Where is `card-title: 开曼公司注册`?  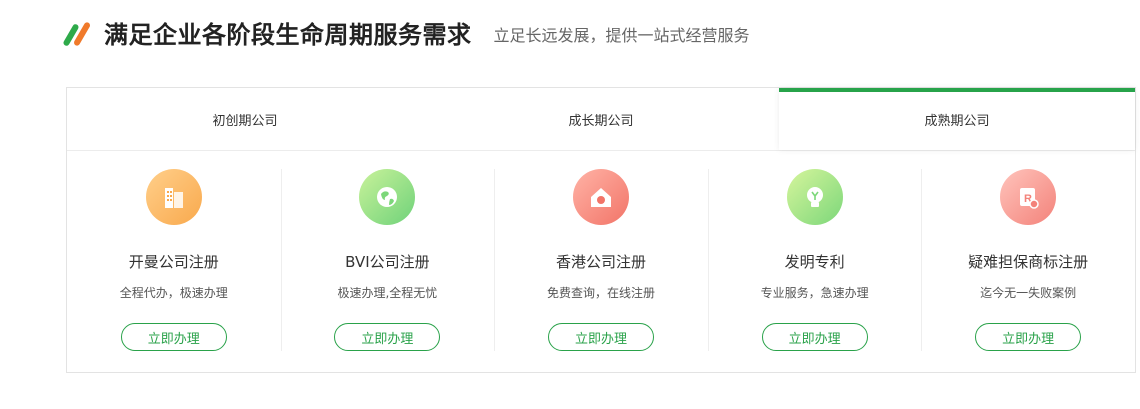 card-title: 开曼公司注册 is located at coordinates (173, 262).